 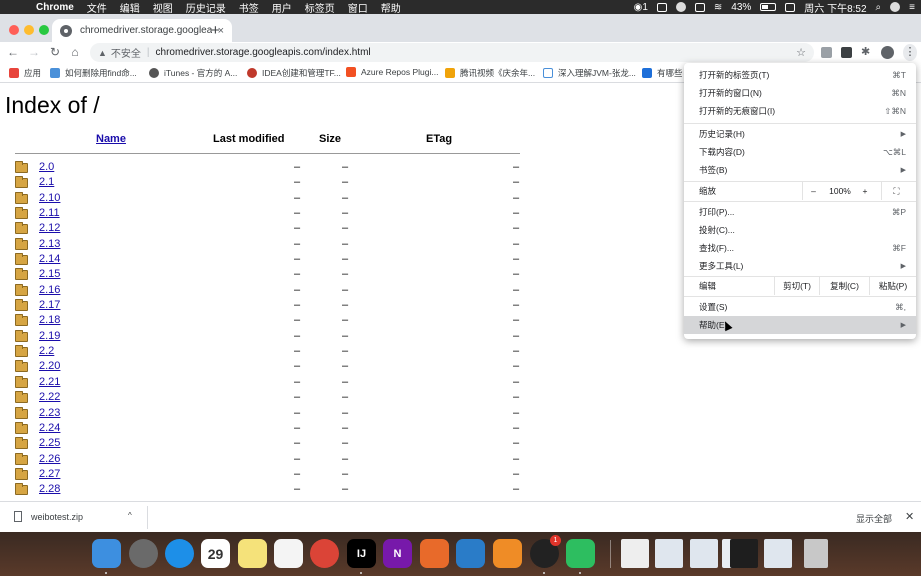 I want to click on window-zoom-icon, so click(x=44, y=30).